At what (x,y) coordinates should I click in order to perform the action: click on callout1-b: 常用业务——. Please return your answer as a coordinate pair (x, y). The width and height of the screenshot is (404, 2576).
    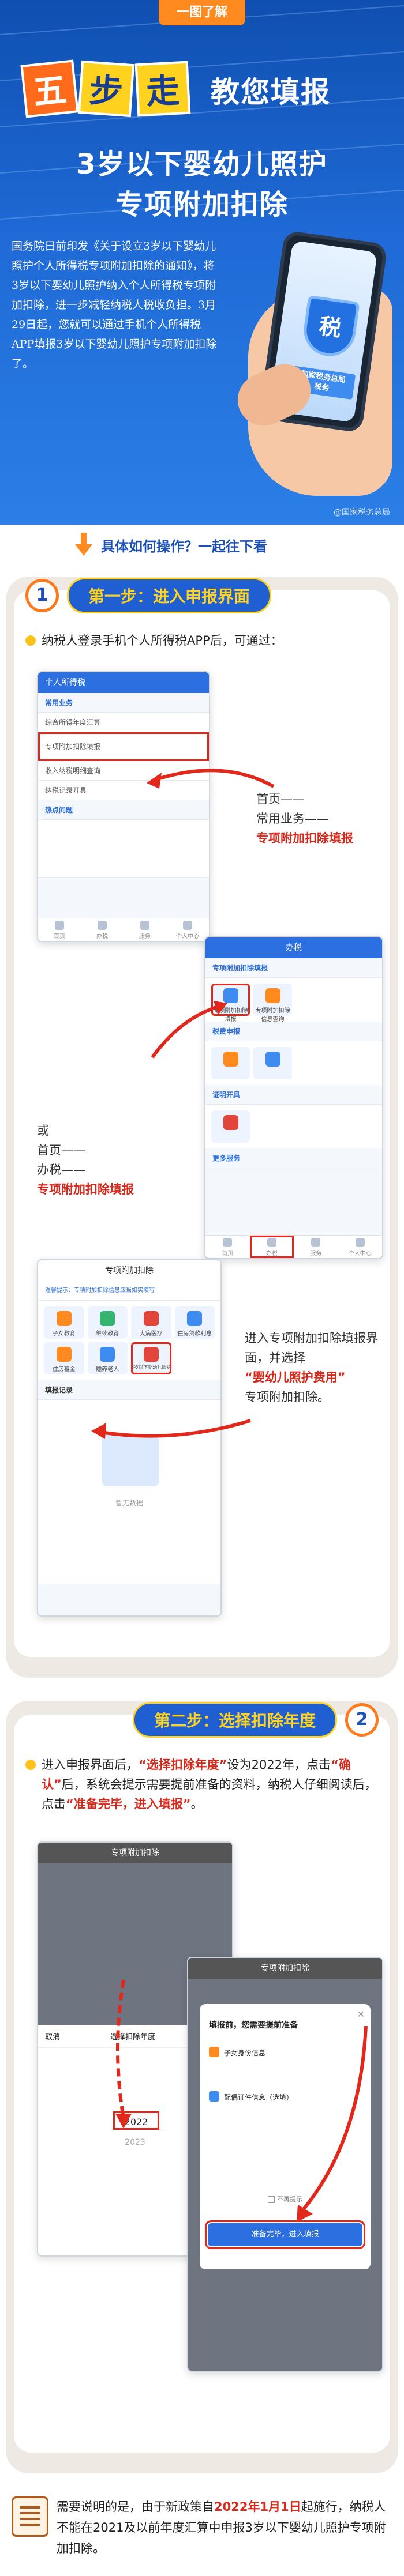
    Looking at the image, I should click on (292, 819).